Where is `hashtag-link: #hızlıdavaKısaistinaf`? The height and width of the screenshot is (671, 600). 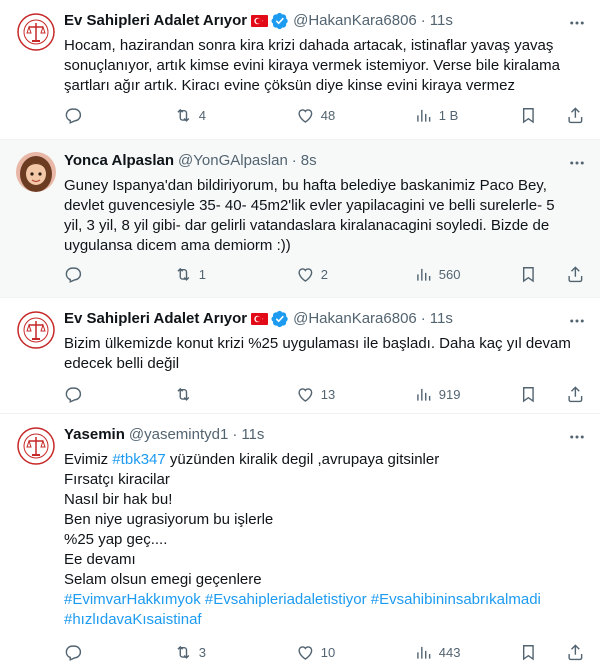 hashtag-link: #hızlıdavaKısaistinaf is located at coordinates (324, 620).